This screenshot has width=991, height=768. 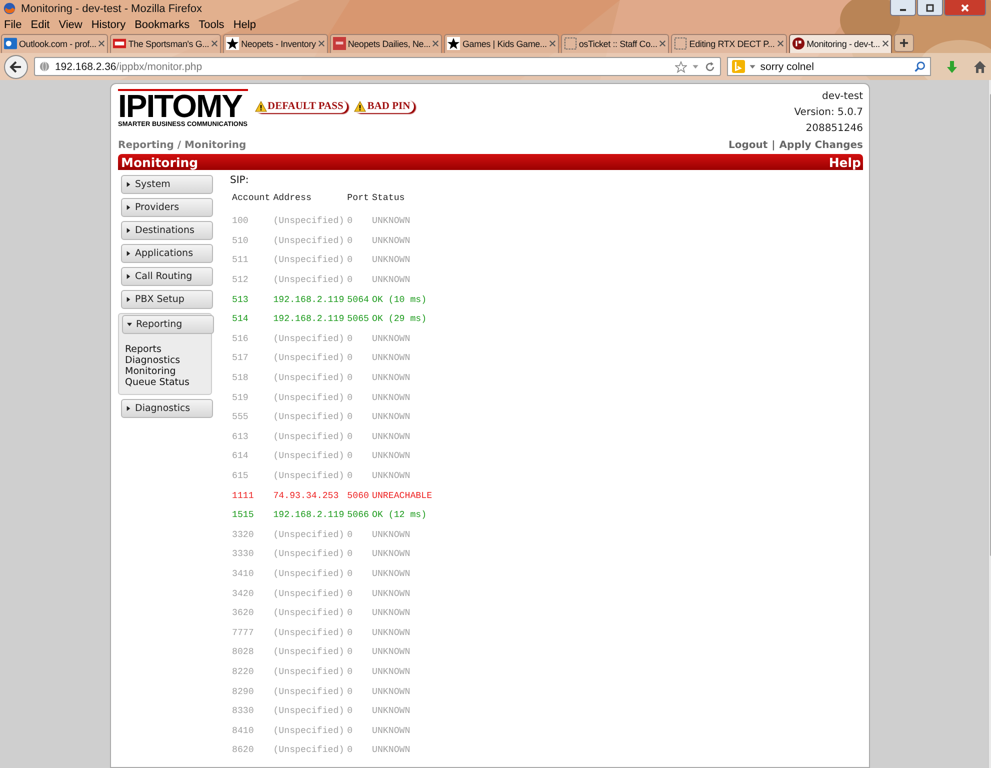 I want to click on minimize-button, so click(x=903, y=8).